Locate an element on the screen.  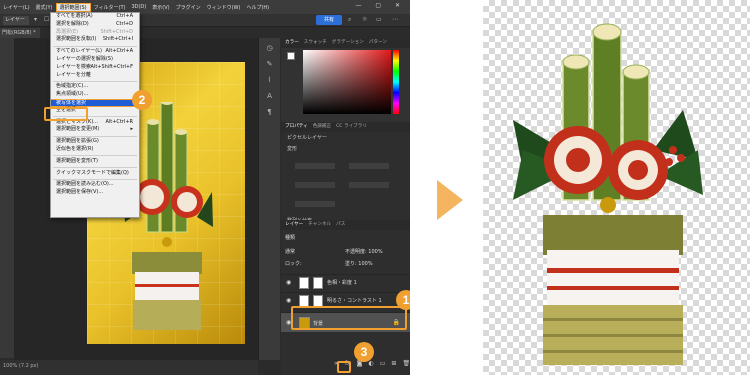
panel-tab: カラー is located at coordinates (292, 43).